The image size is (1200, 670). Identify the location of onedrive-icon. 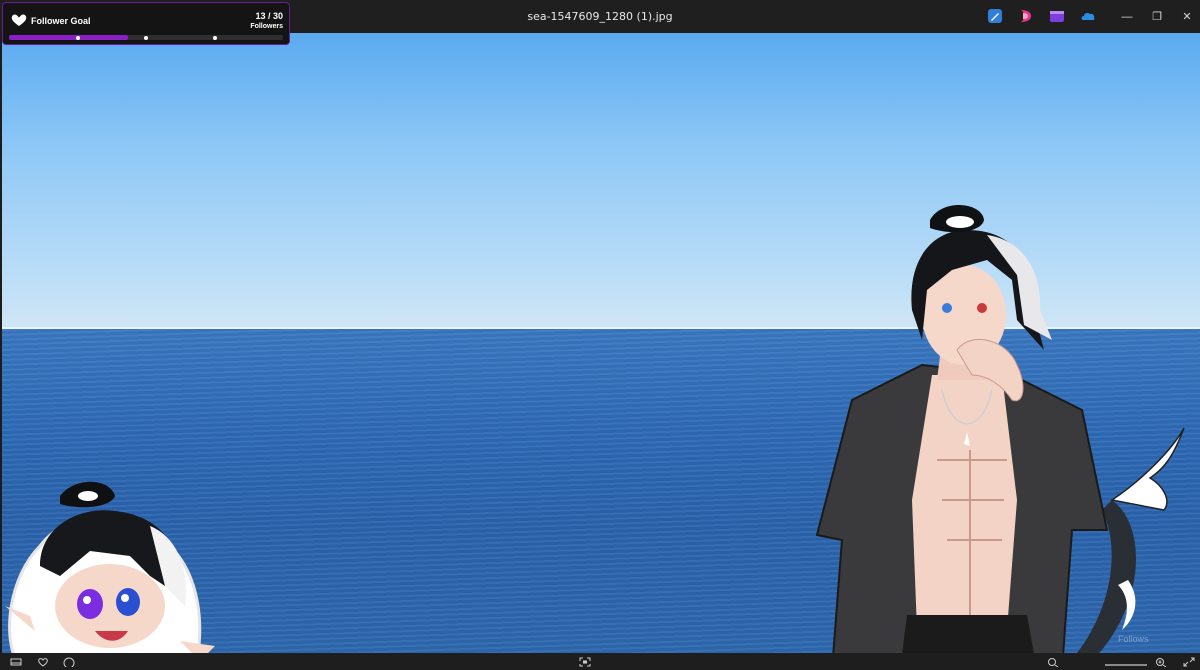
(1088, 16).